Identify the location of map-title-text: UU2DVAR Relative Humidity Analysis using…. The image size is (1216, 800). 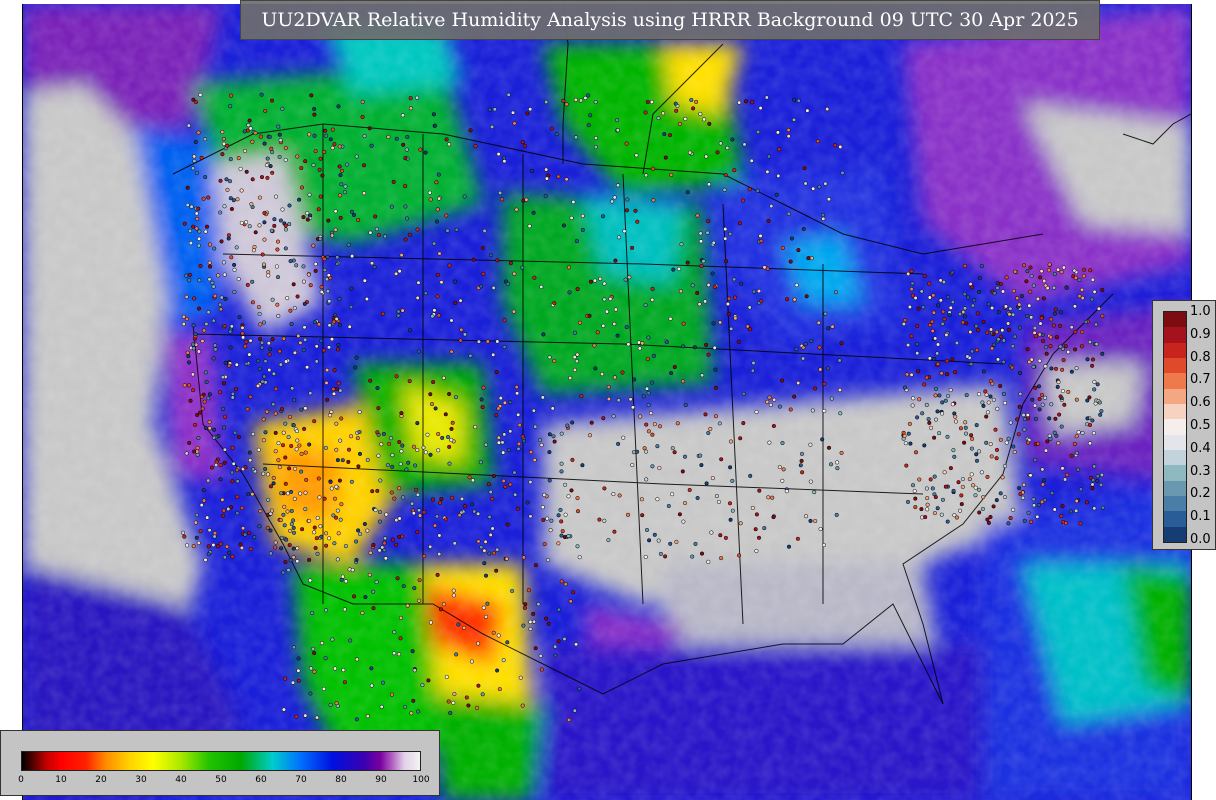
(670, 20).